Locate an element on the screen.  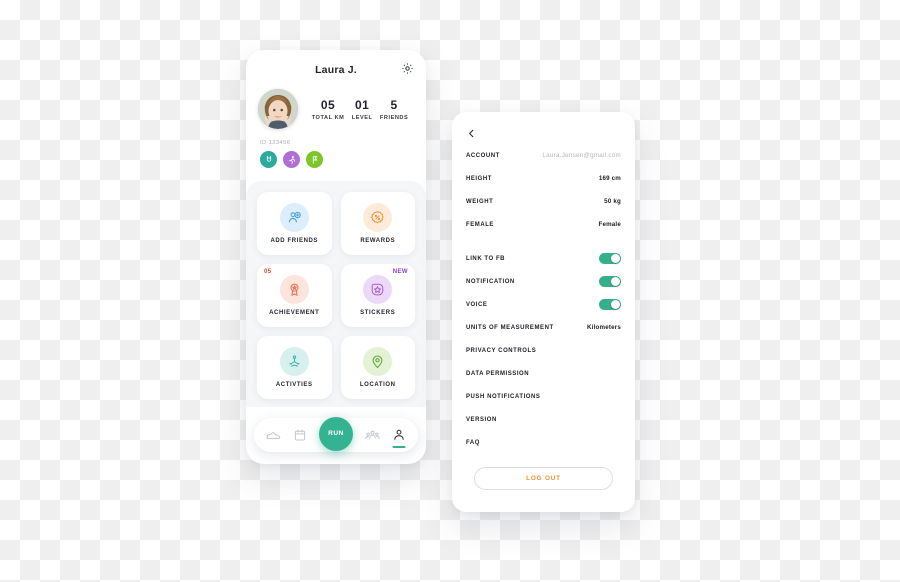
flag-badge-icon is located at coordinates (314, 159).